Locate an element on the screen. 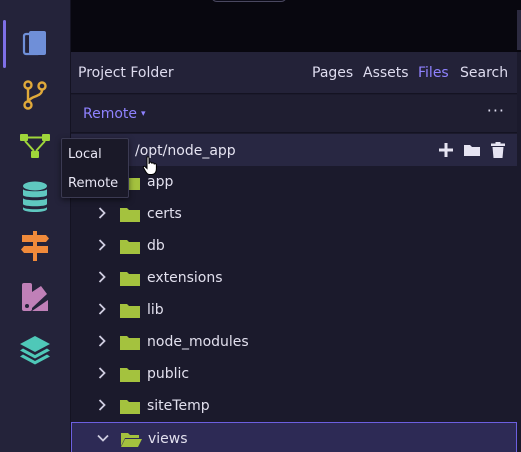 This screenshot has height=452, width=521. scrollbar is located at coordinates (519, 30).